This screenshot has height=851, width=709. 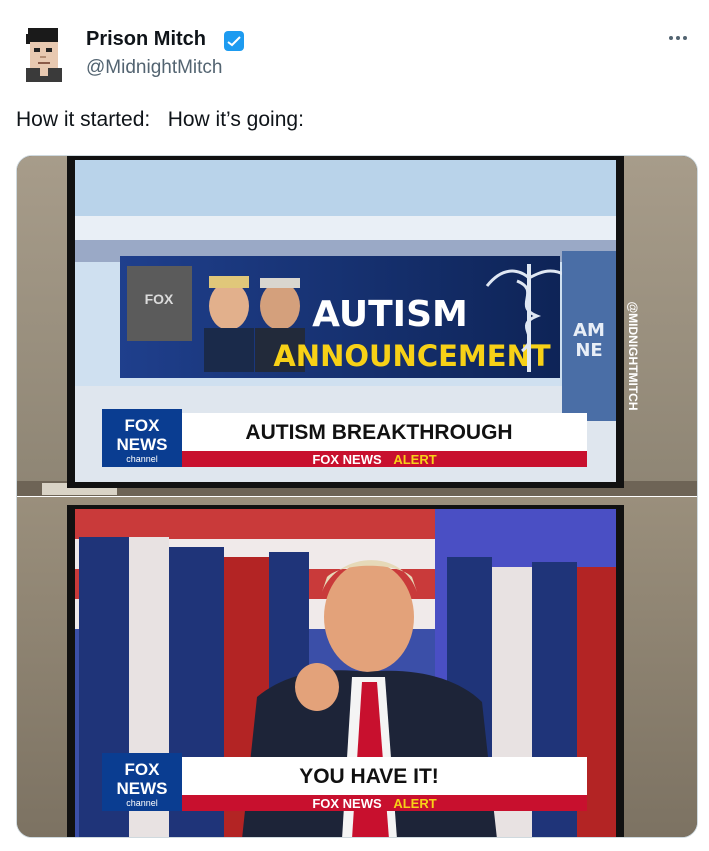 I want to click on verified-badge-icon, so click(x=234, y=41).